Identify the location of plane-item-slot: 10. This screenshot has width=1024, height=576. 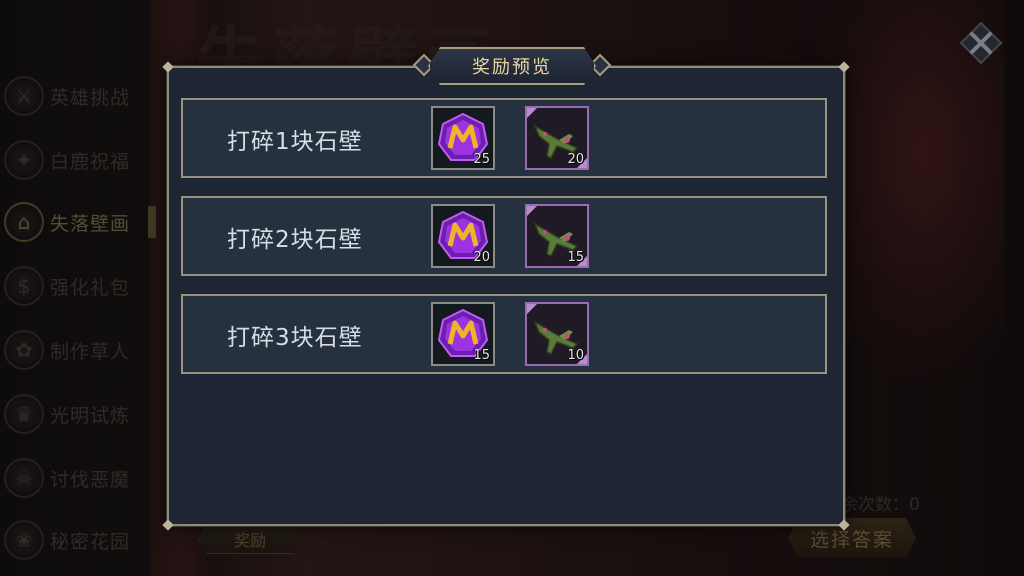
(557, 334).